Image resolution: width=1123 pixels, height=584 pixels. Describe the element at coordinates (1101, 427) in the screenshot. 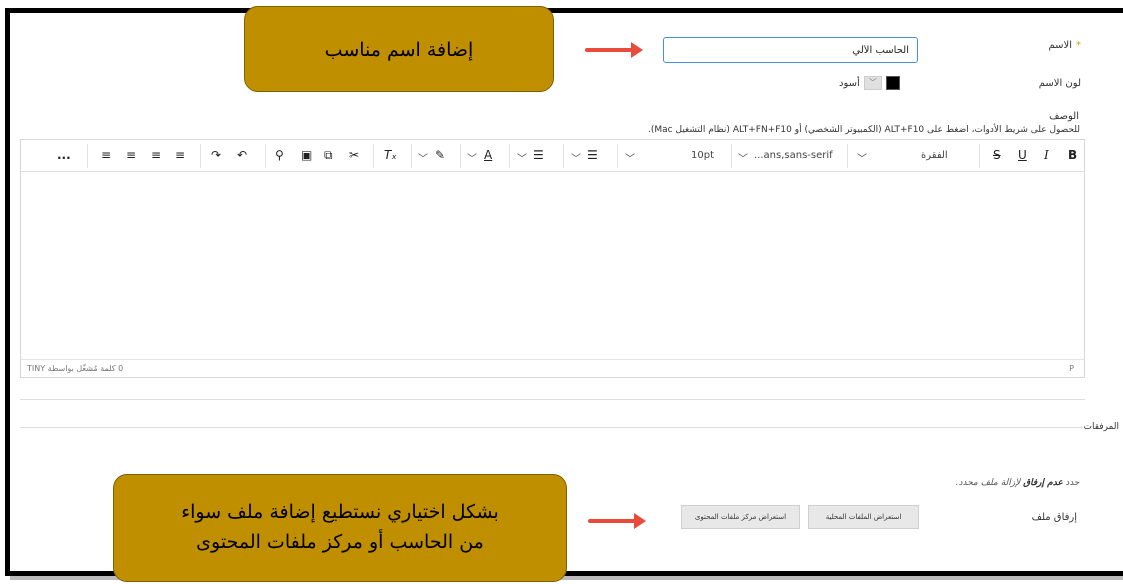

I see `attachments-legend: المرفقات` at that location.